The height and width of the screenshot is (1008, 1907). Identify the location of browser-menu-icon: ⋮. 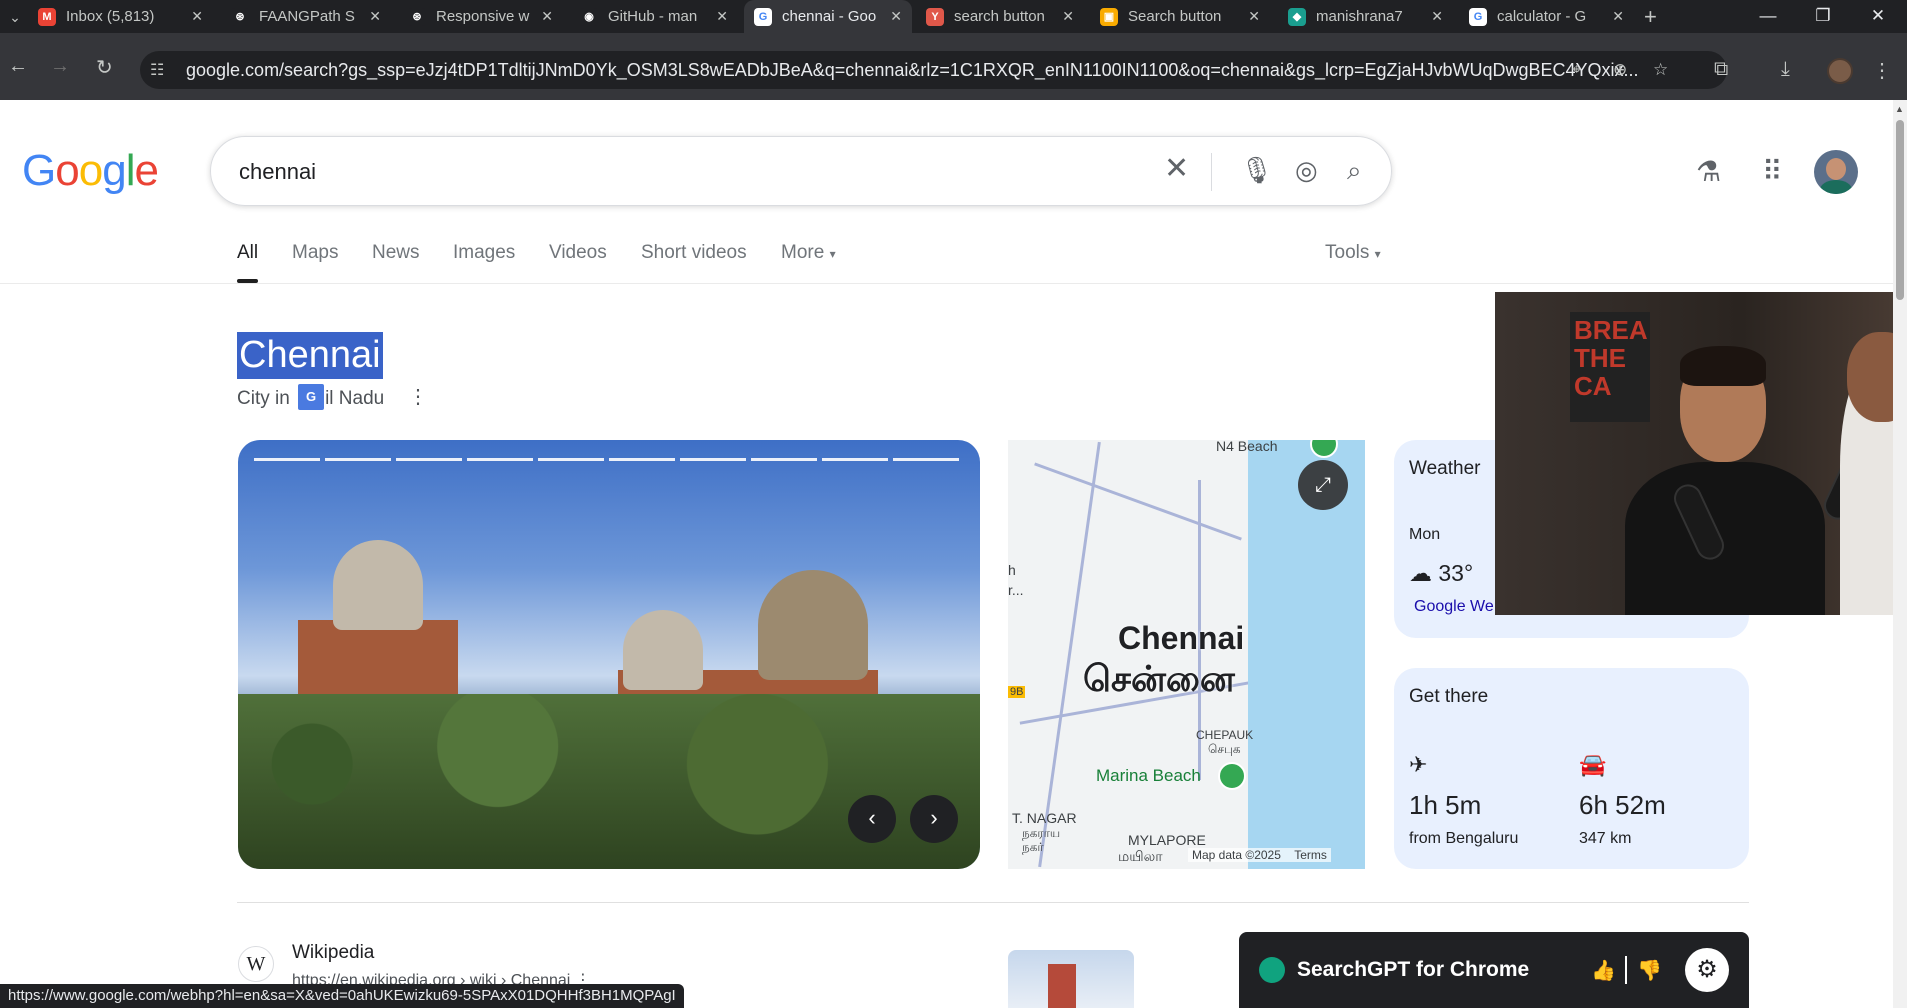
(1882, 70).